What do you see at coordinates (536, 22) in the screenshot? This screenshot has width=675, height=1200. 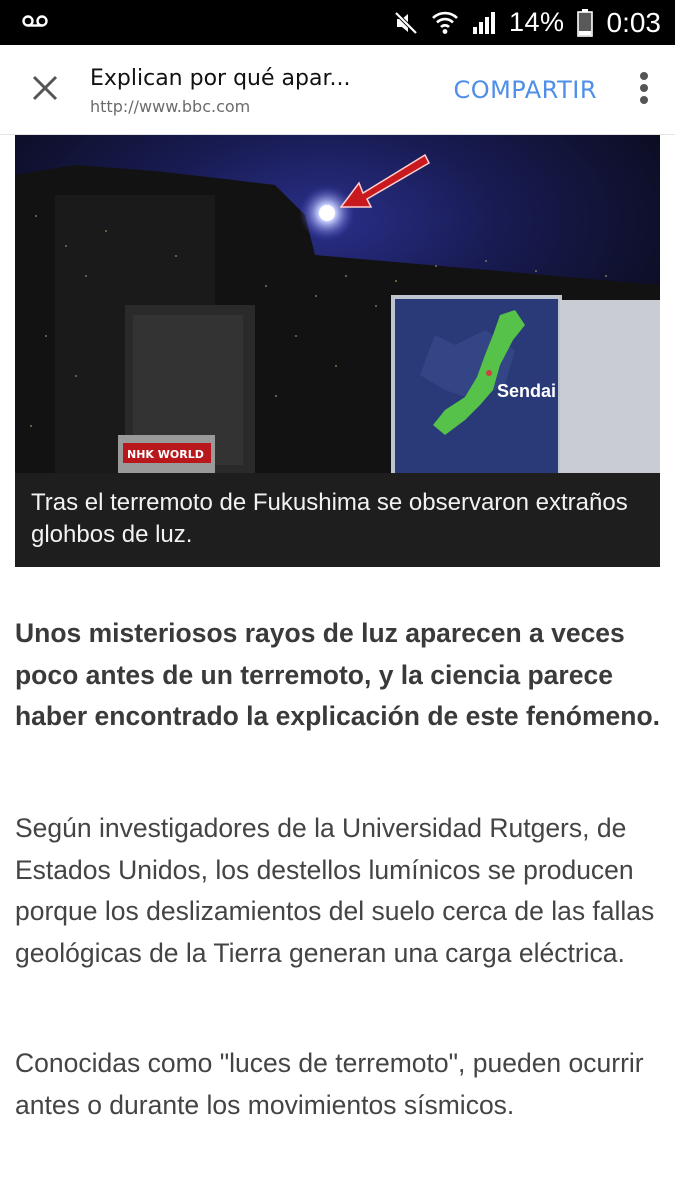 I see `battery-percent: 14%` at bounding box center [536, 22].